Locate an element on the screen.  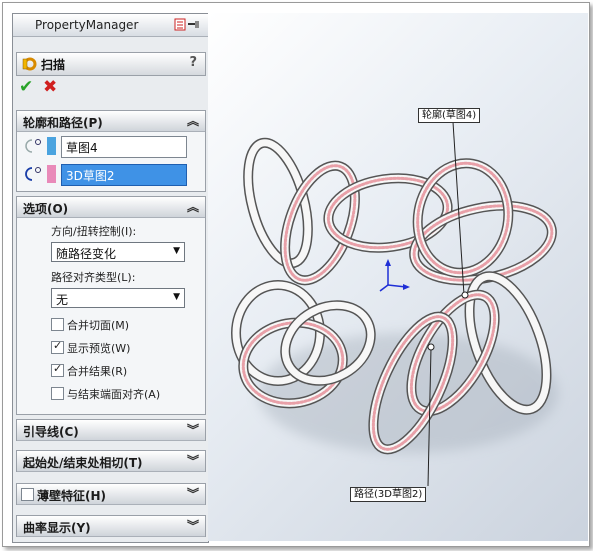
orientation-dropdown: 随路径变化 ▼ is located at coordinates (118, 252).